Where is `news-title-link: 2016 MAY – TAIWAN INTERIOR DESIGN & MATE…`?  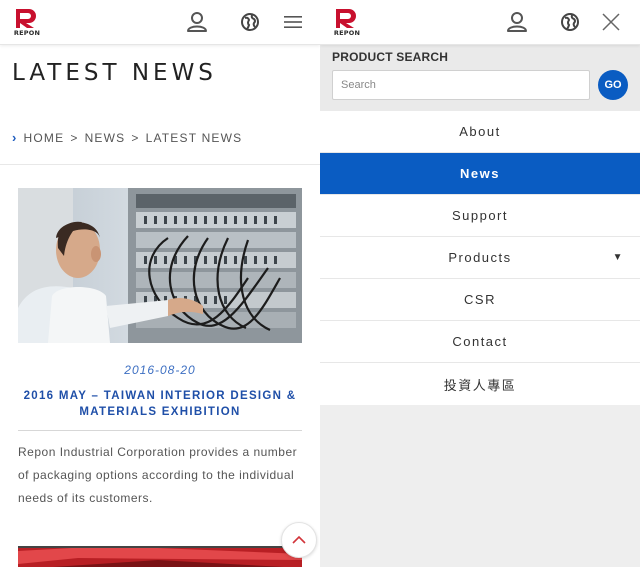
news-title-link: 2016 MAY – TAIWAN INTERIOR DESIGN & MATE… is located at coordinates (160, 404).